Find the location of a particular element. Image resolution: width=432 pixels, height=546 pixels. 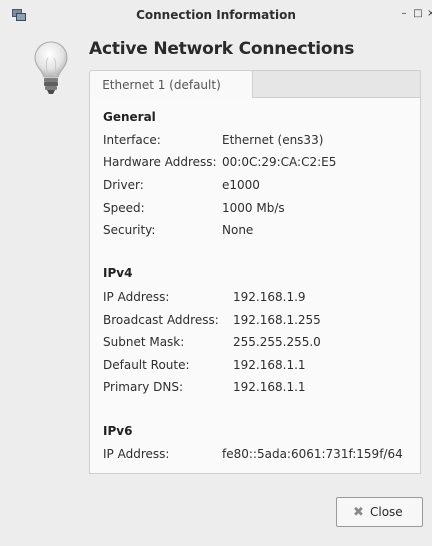

row-label: Speed: is located at coordinates (124, 208).